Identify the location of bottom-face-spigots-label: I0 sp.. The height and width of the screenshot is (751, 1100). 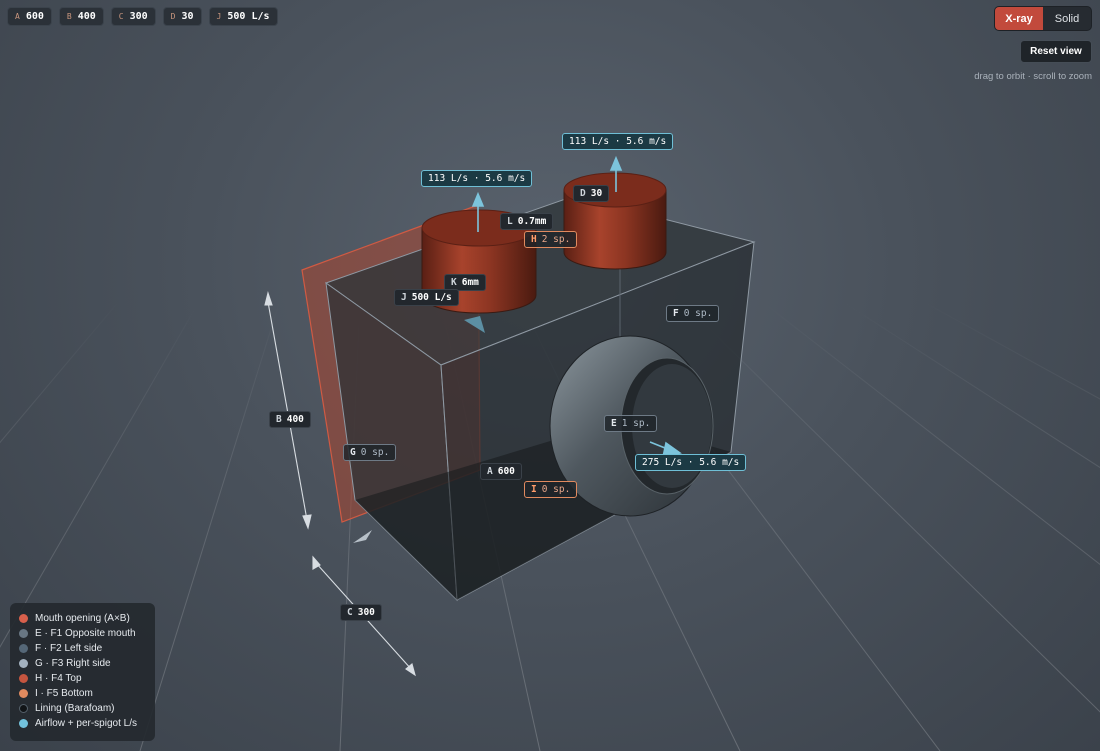
(551, 489).